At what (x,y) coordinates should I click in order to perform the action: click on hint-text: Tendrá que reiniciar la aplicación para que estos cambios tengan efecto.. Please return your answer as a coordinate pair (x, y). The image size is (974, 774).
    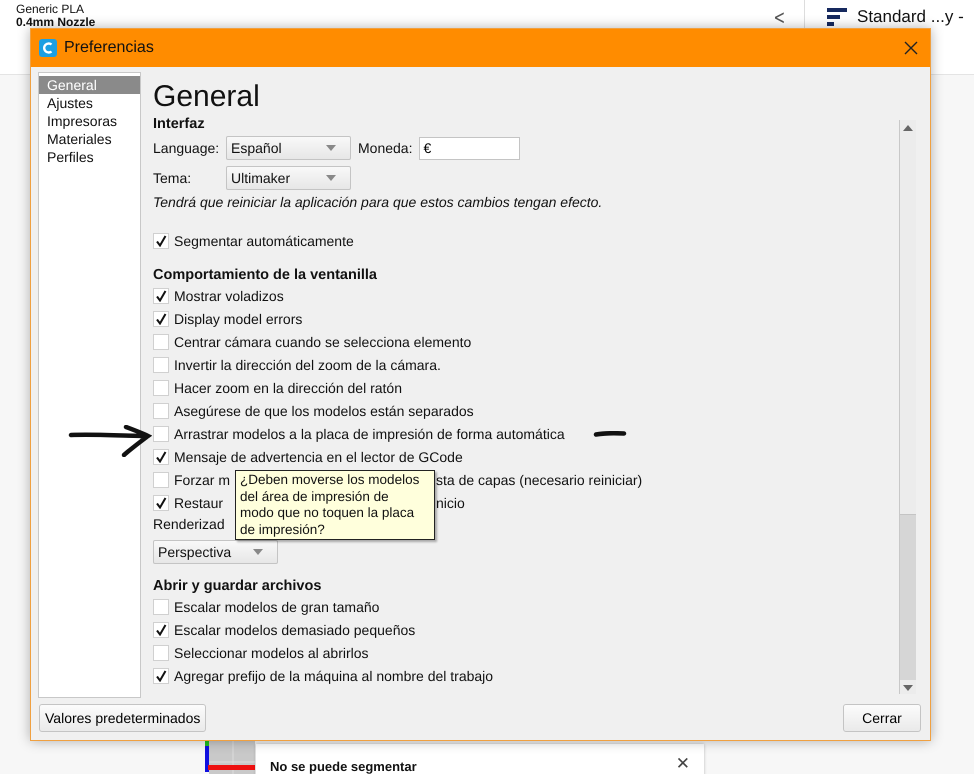
    Looking at the image, I should click on (378, 202).